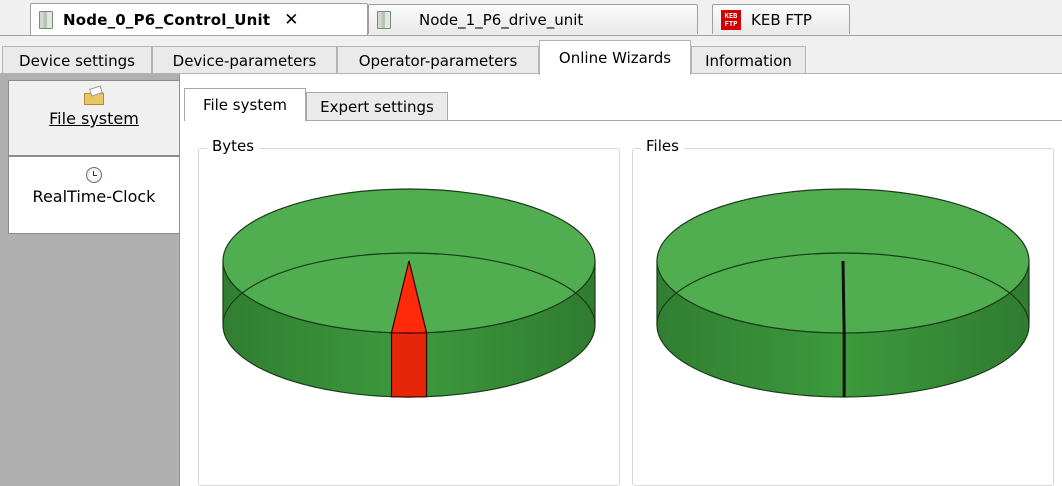  I want to click on doc-tab-title: Node_1_P6_drive_unit, so click(501, 19).